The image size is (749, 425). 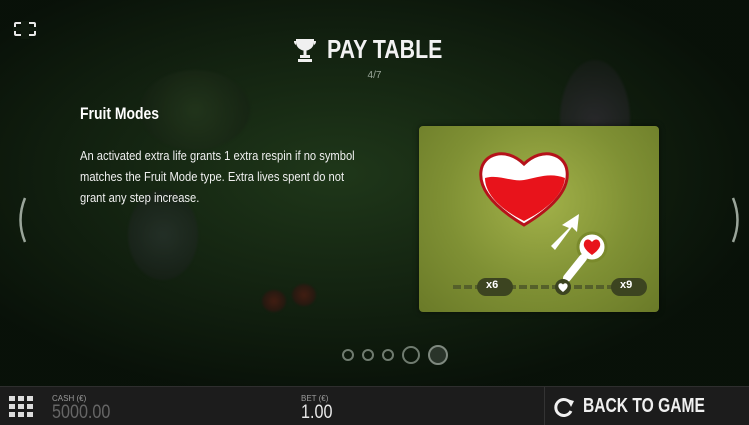 What do you see at coordinates (304, 50) in the screenshot?
I see `trophy-icon` at bounding box center [304, 50].